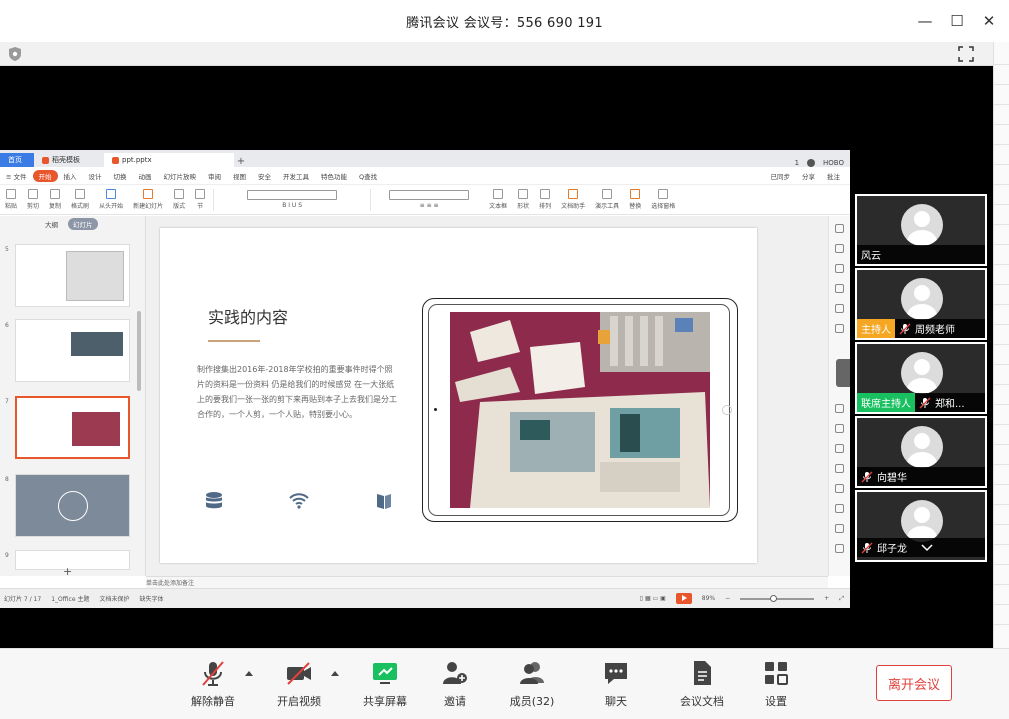 The width and height of the screenshot is (1009, 719). Describe the element at coordinates (83, 224) in the screenshot. I see `tab-slides: 幻灯片` at that location.